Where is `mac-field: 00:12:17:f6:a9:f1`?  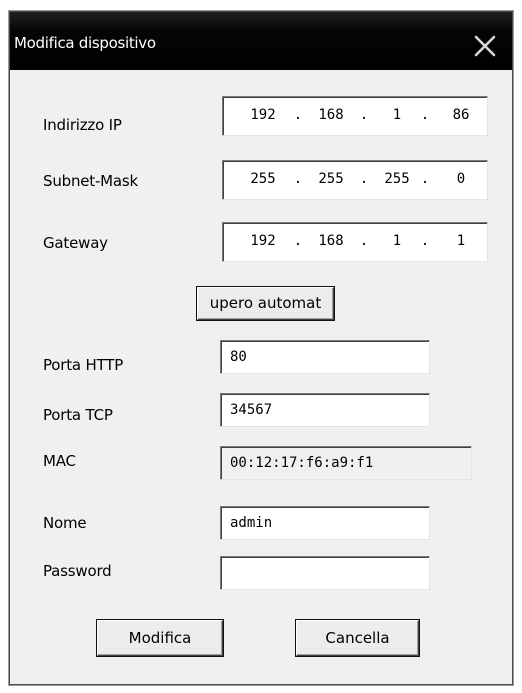
mac-field: 00:12:17:f6:a9:f1 is located at coordinates (346, 463).